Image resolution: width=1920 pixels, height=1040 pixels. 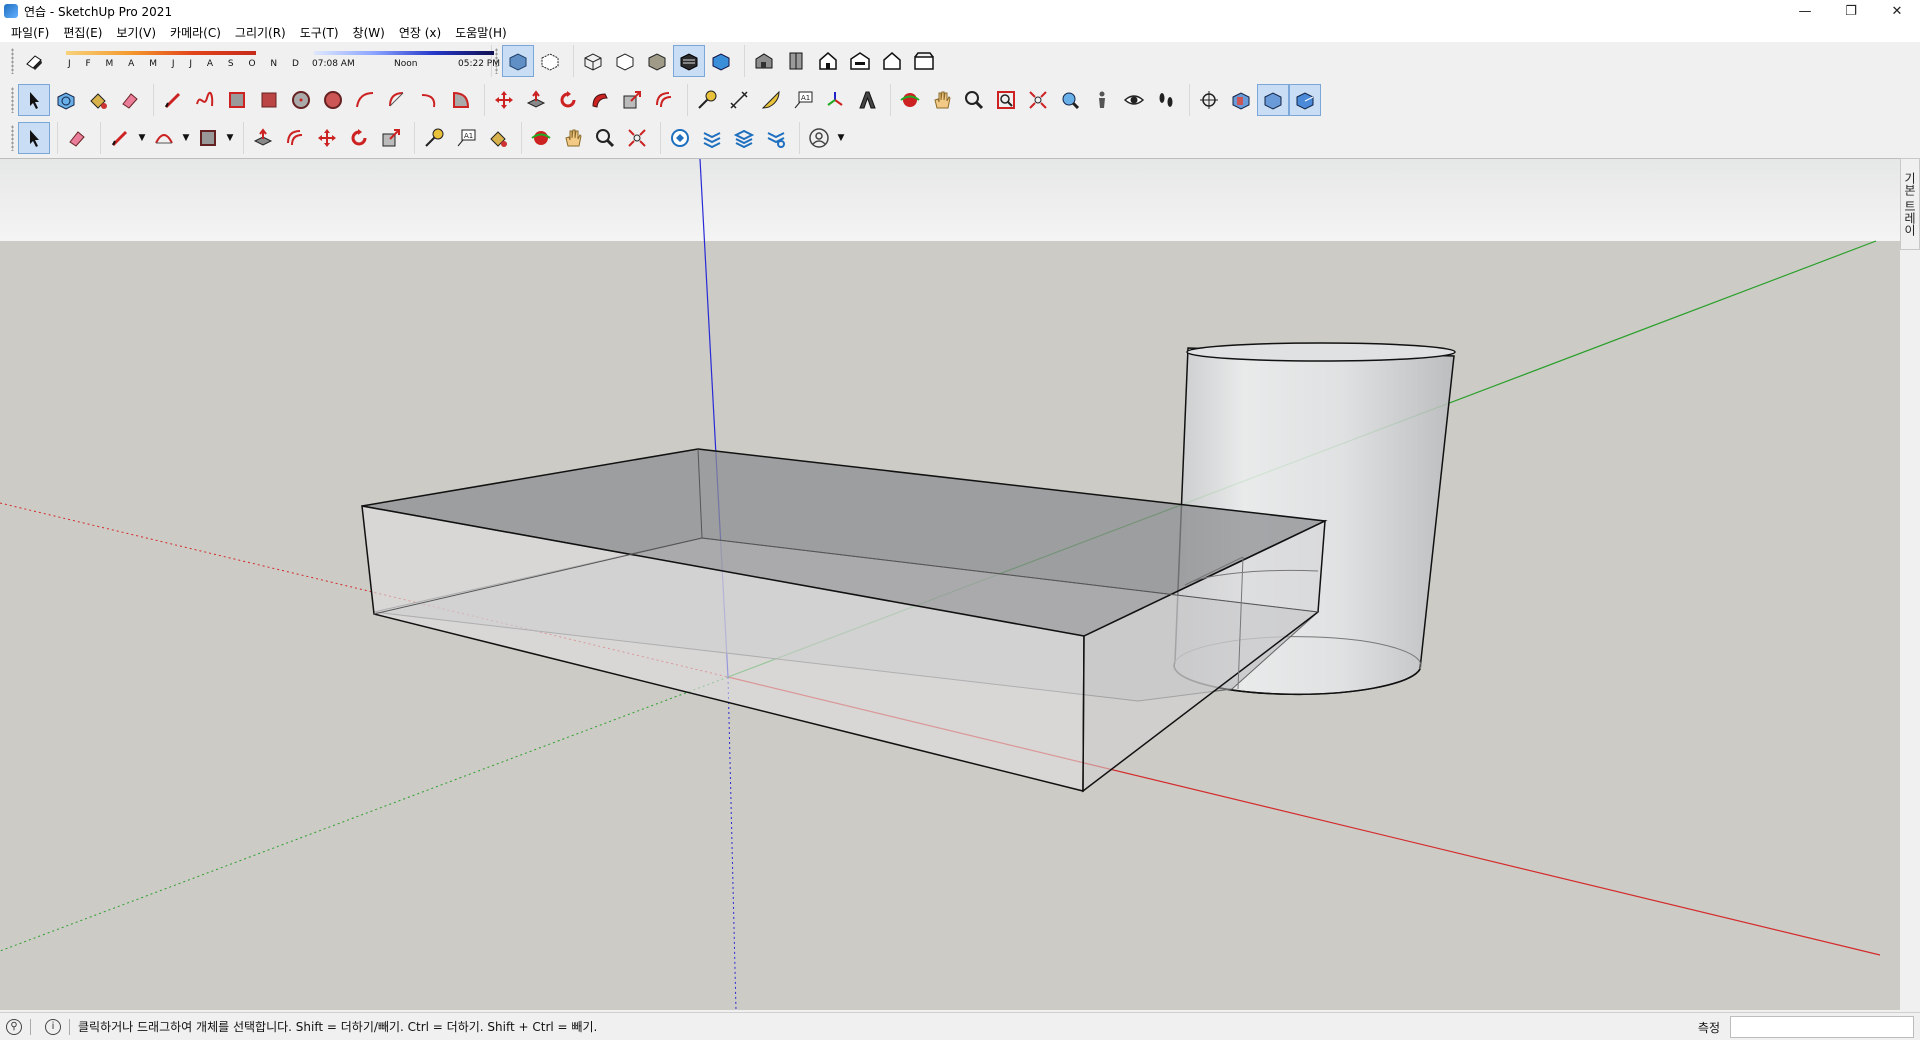 I want to click on iso-view-button, so click(x=764, y=61).